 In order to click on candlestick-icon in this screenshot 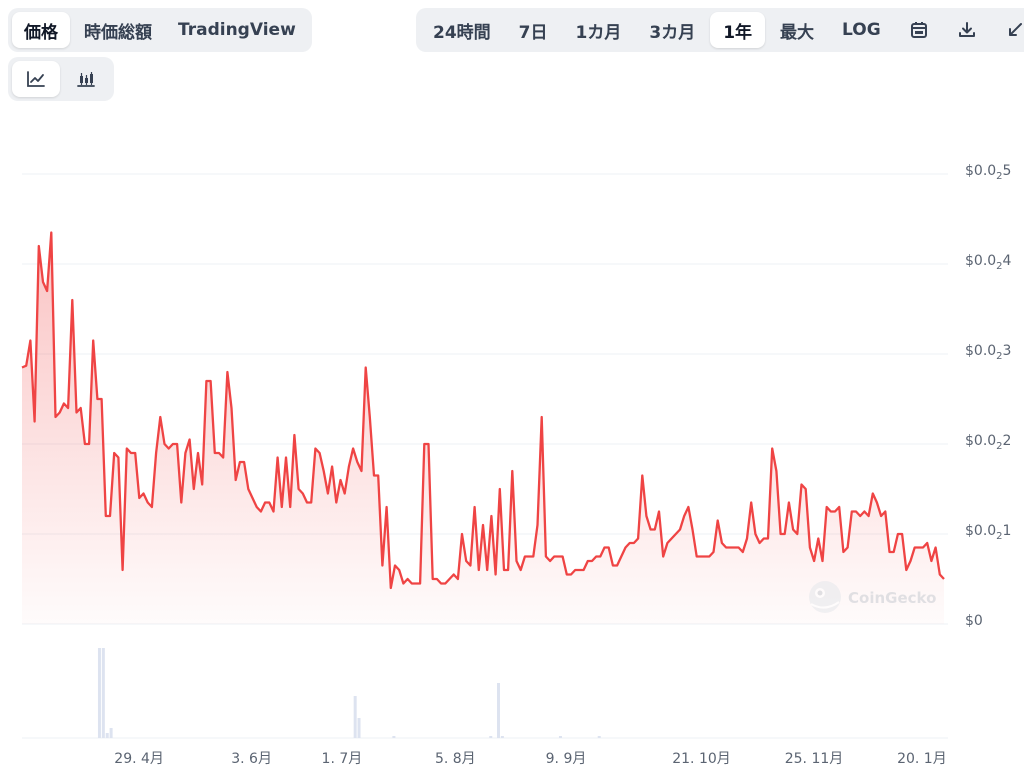, I will do `click(86, 79)`.